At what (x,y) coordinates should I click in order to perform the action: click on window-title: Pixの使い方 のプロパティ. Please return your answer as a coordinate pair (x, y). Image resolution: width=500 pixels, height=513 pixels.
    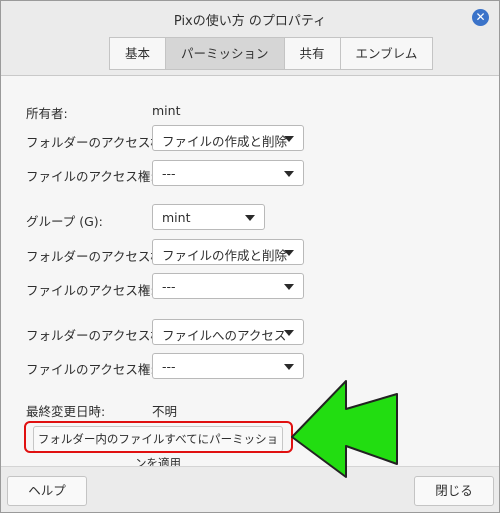
    Looking at the image, I should click on (250, 21).